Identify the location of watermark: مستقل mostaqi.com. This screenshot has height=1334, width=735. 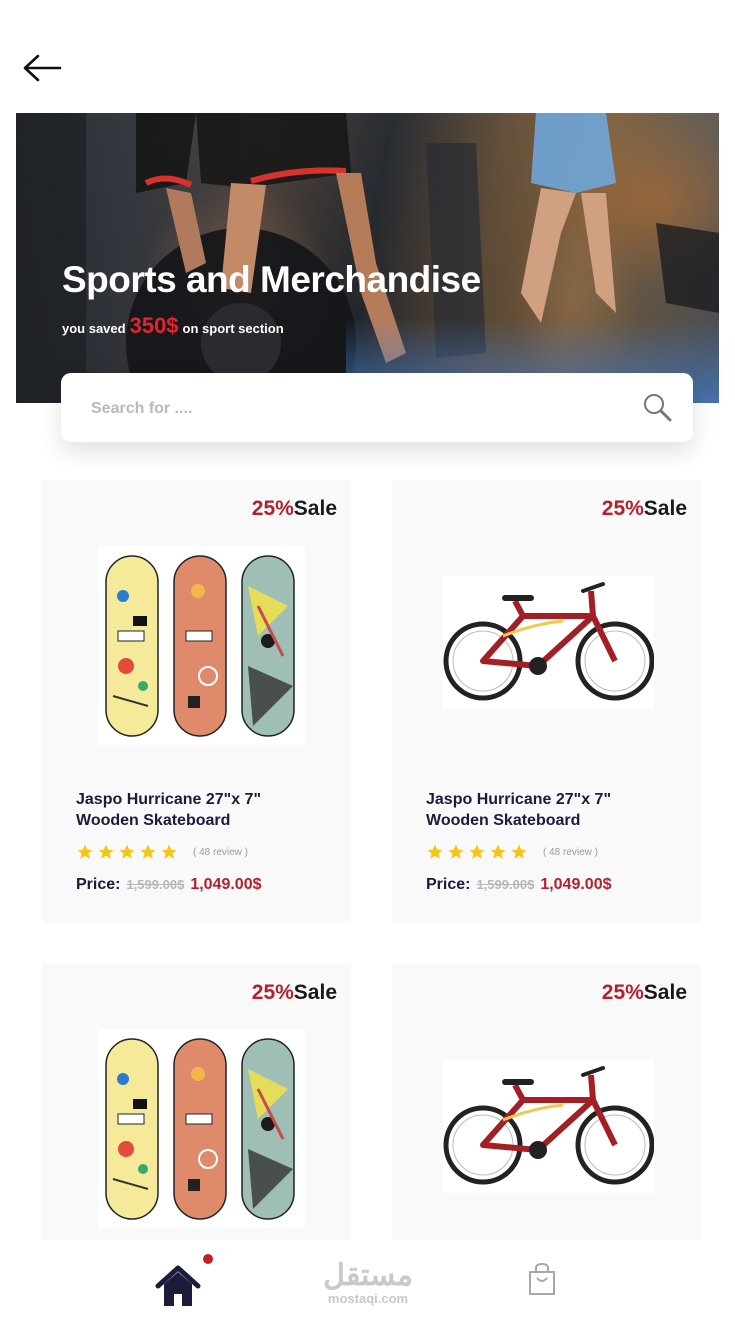
(368, 1283).